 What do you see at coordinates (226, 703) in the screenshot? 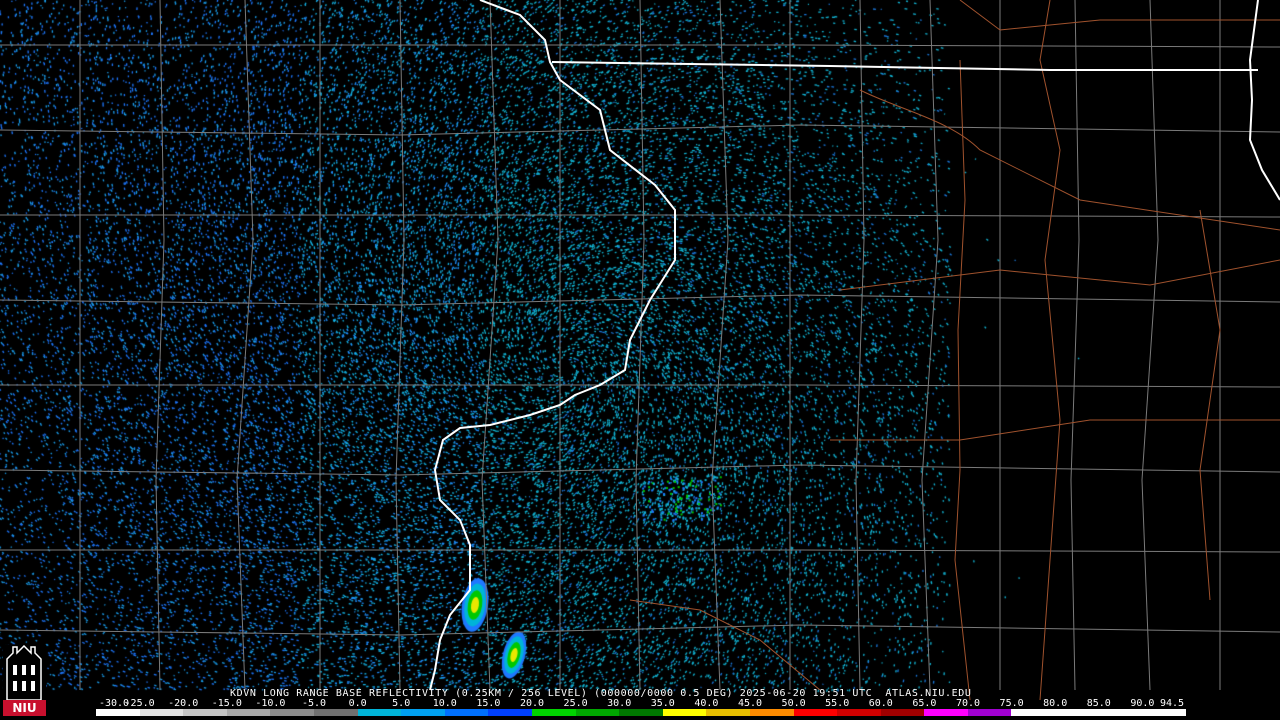
I see `scale-label: -15.0` at bounding box center [226, 703].